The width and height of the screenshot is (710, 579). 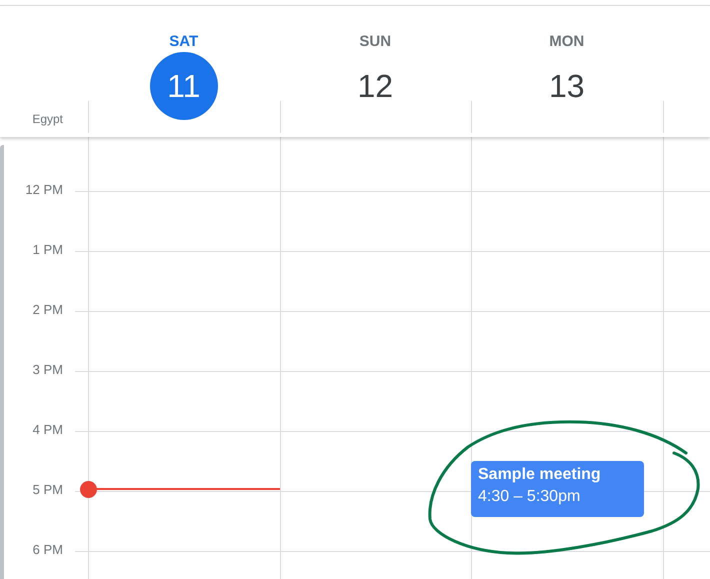 What do you see at coordinates (47, 550) in the screenshot?
I see `time-label: 6 PM` at bounding box center [47, 550].